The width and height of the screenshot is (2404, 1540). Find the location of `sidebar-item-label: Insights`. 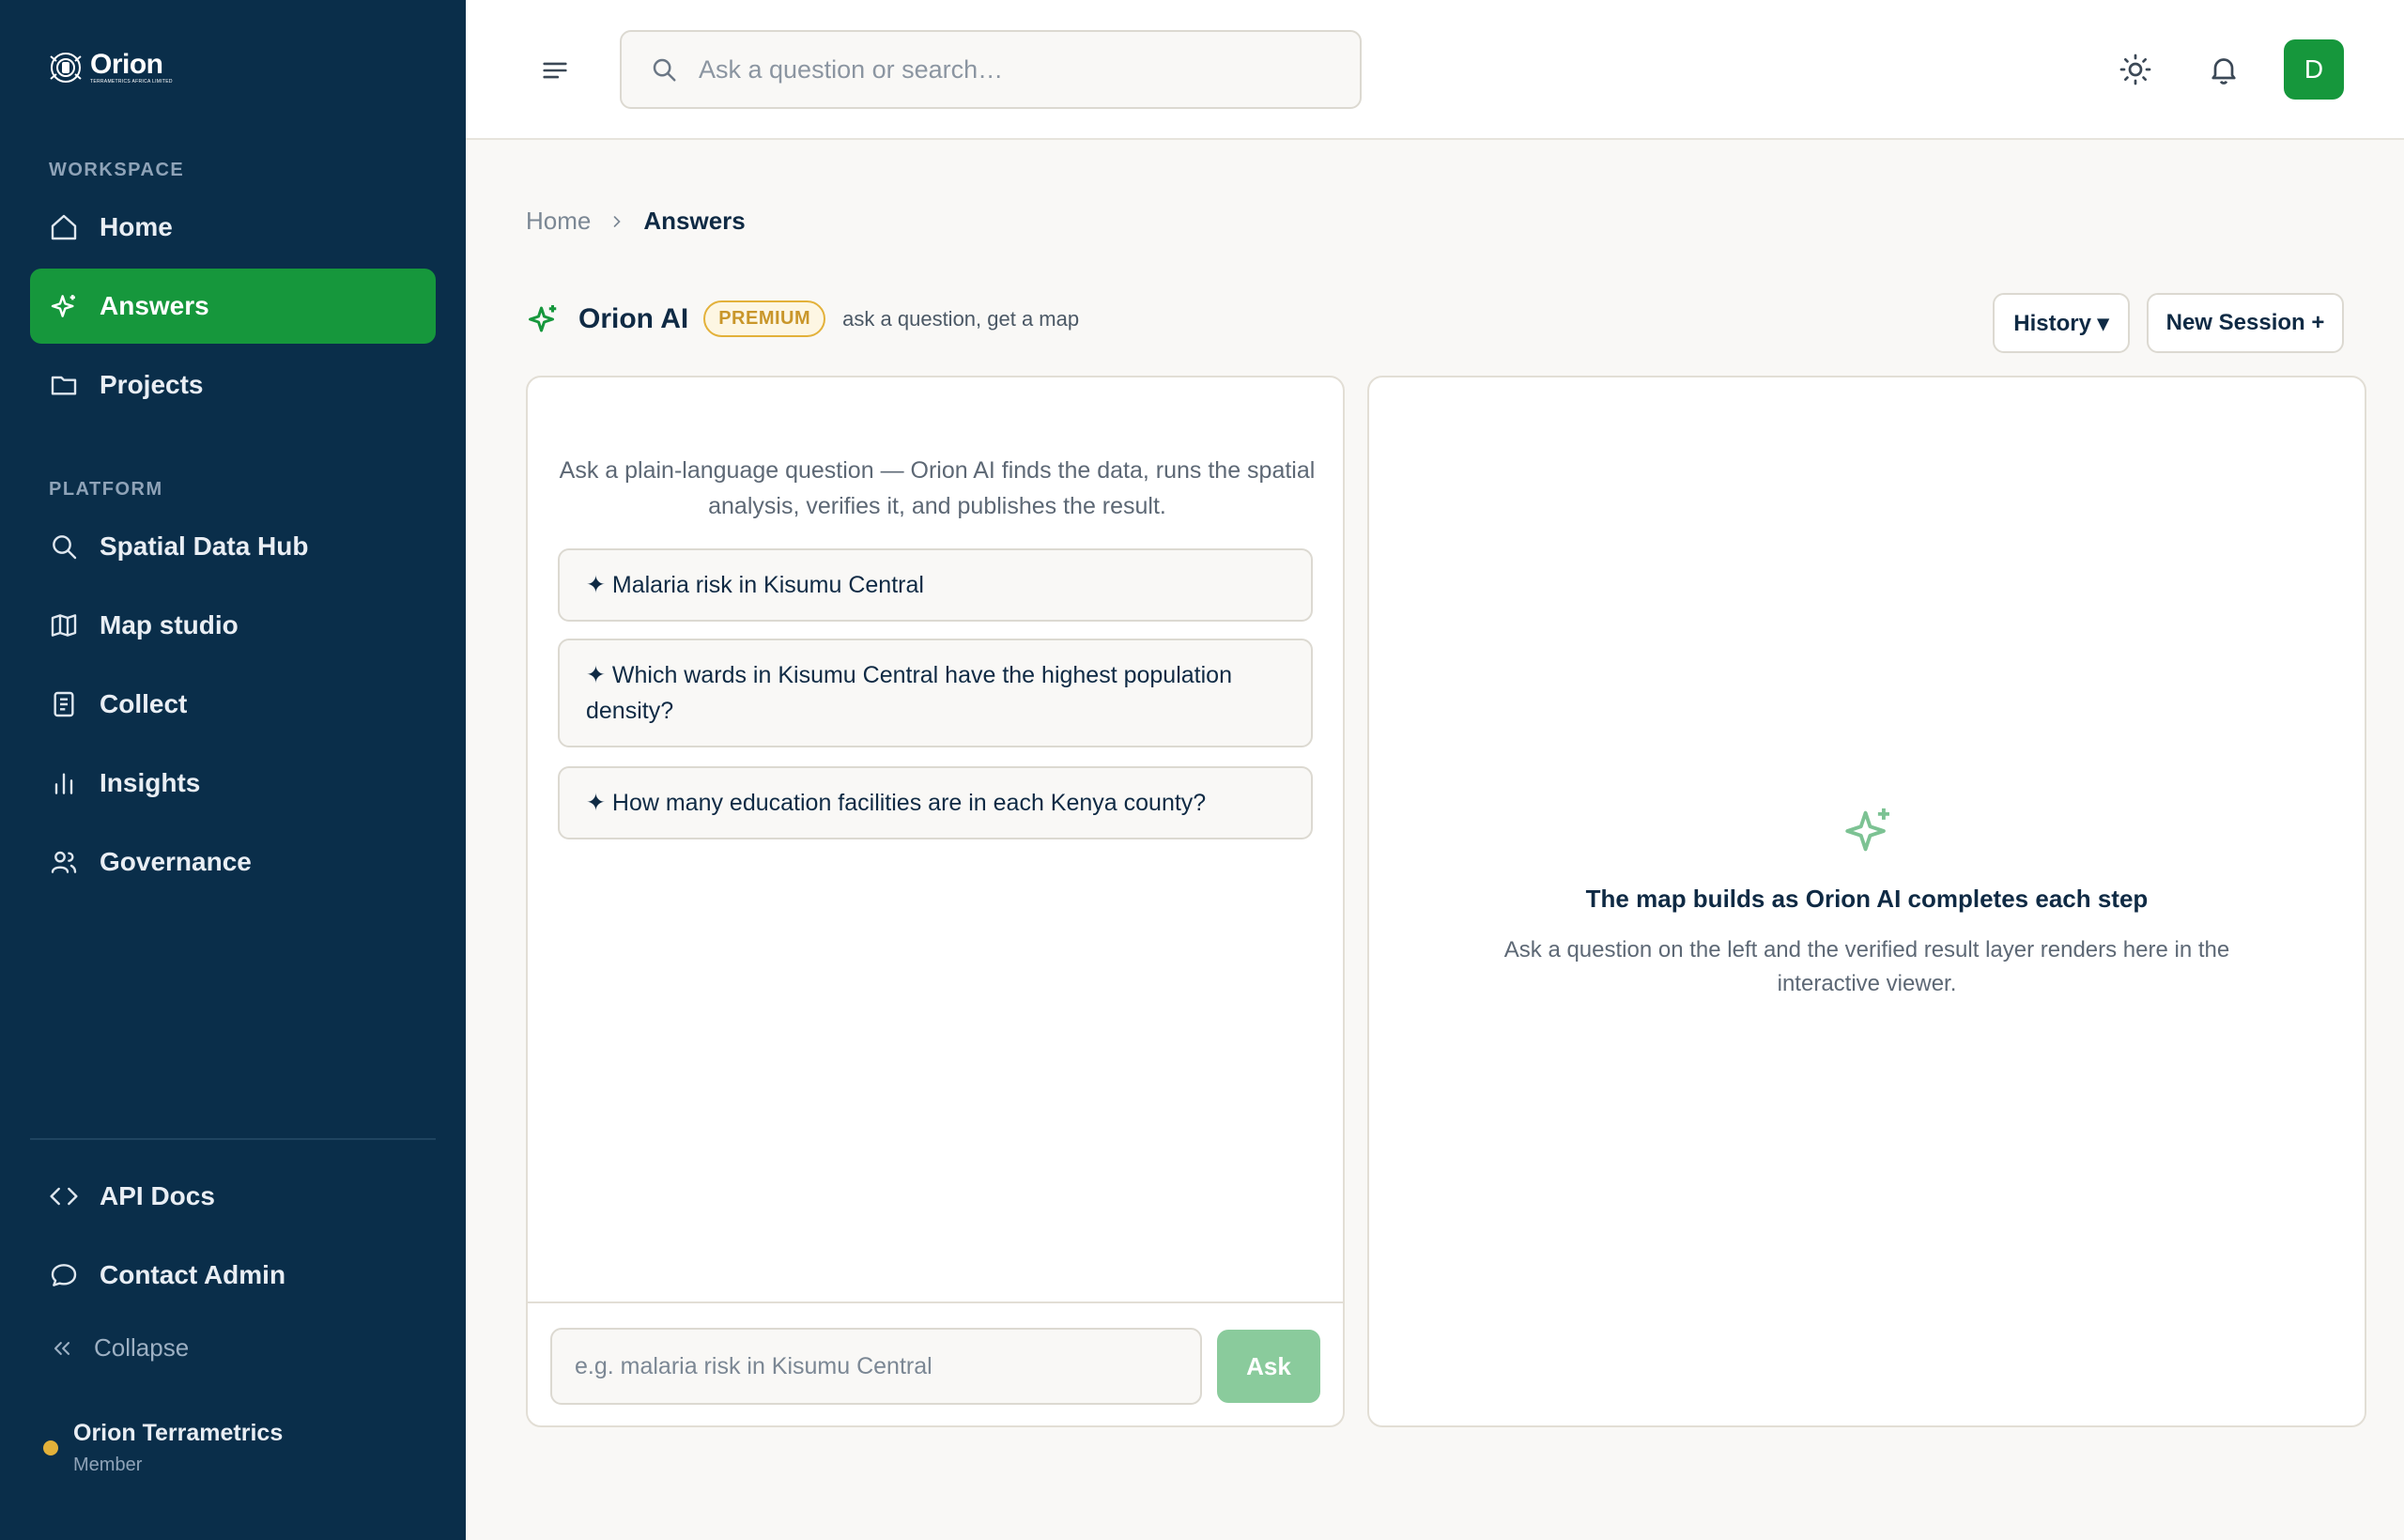

sidebar-item-label: Insights is located at coordinates (150, 782).